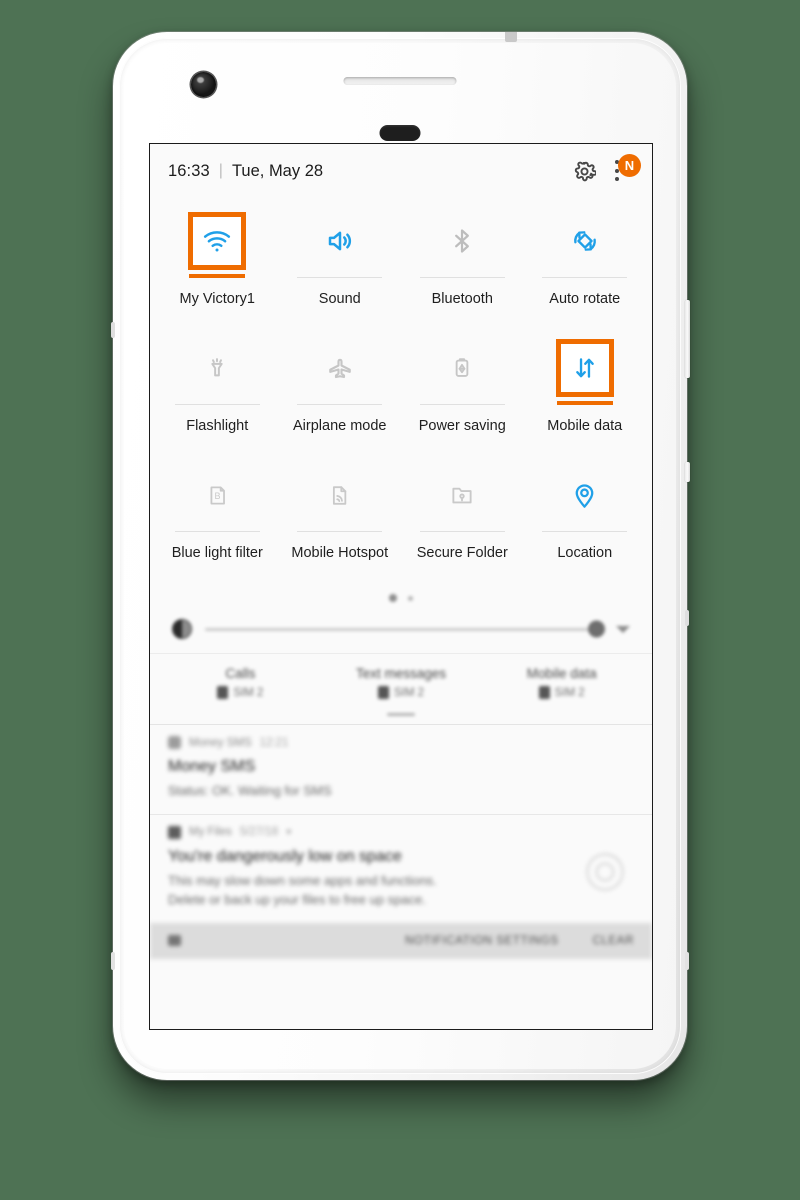 This screenshot has width=800, height=1200. Describe the element at coordinates (393, 598) in the screenshot. I see `page-dot-active` at that location.